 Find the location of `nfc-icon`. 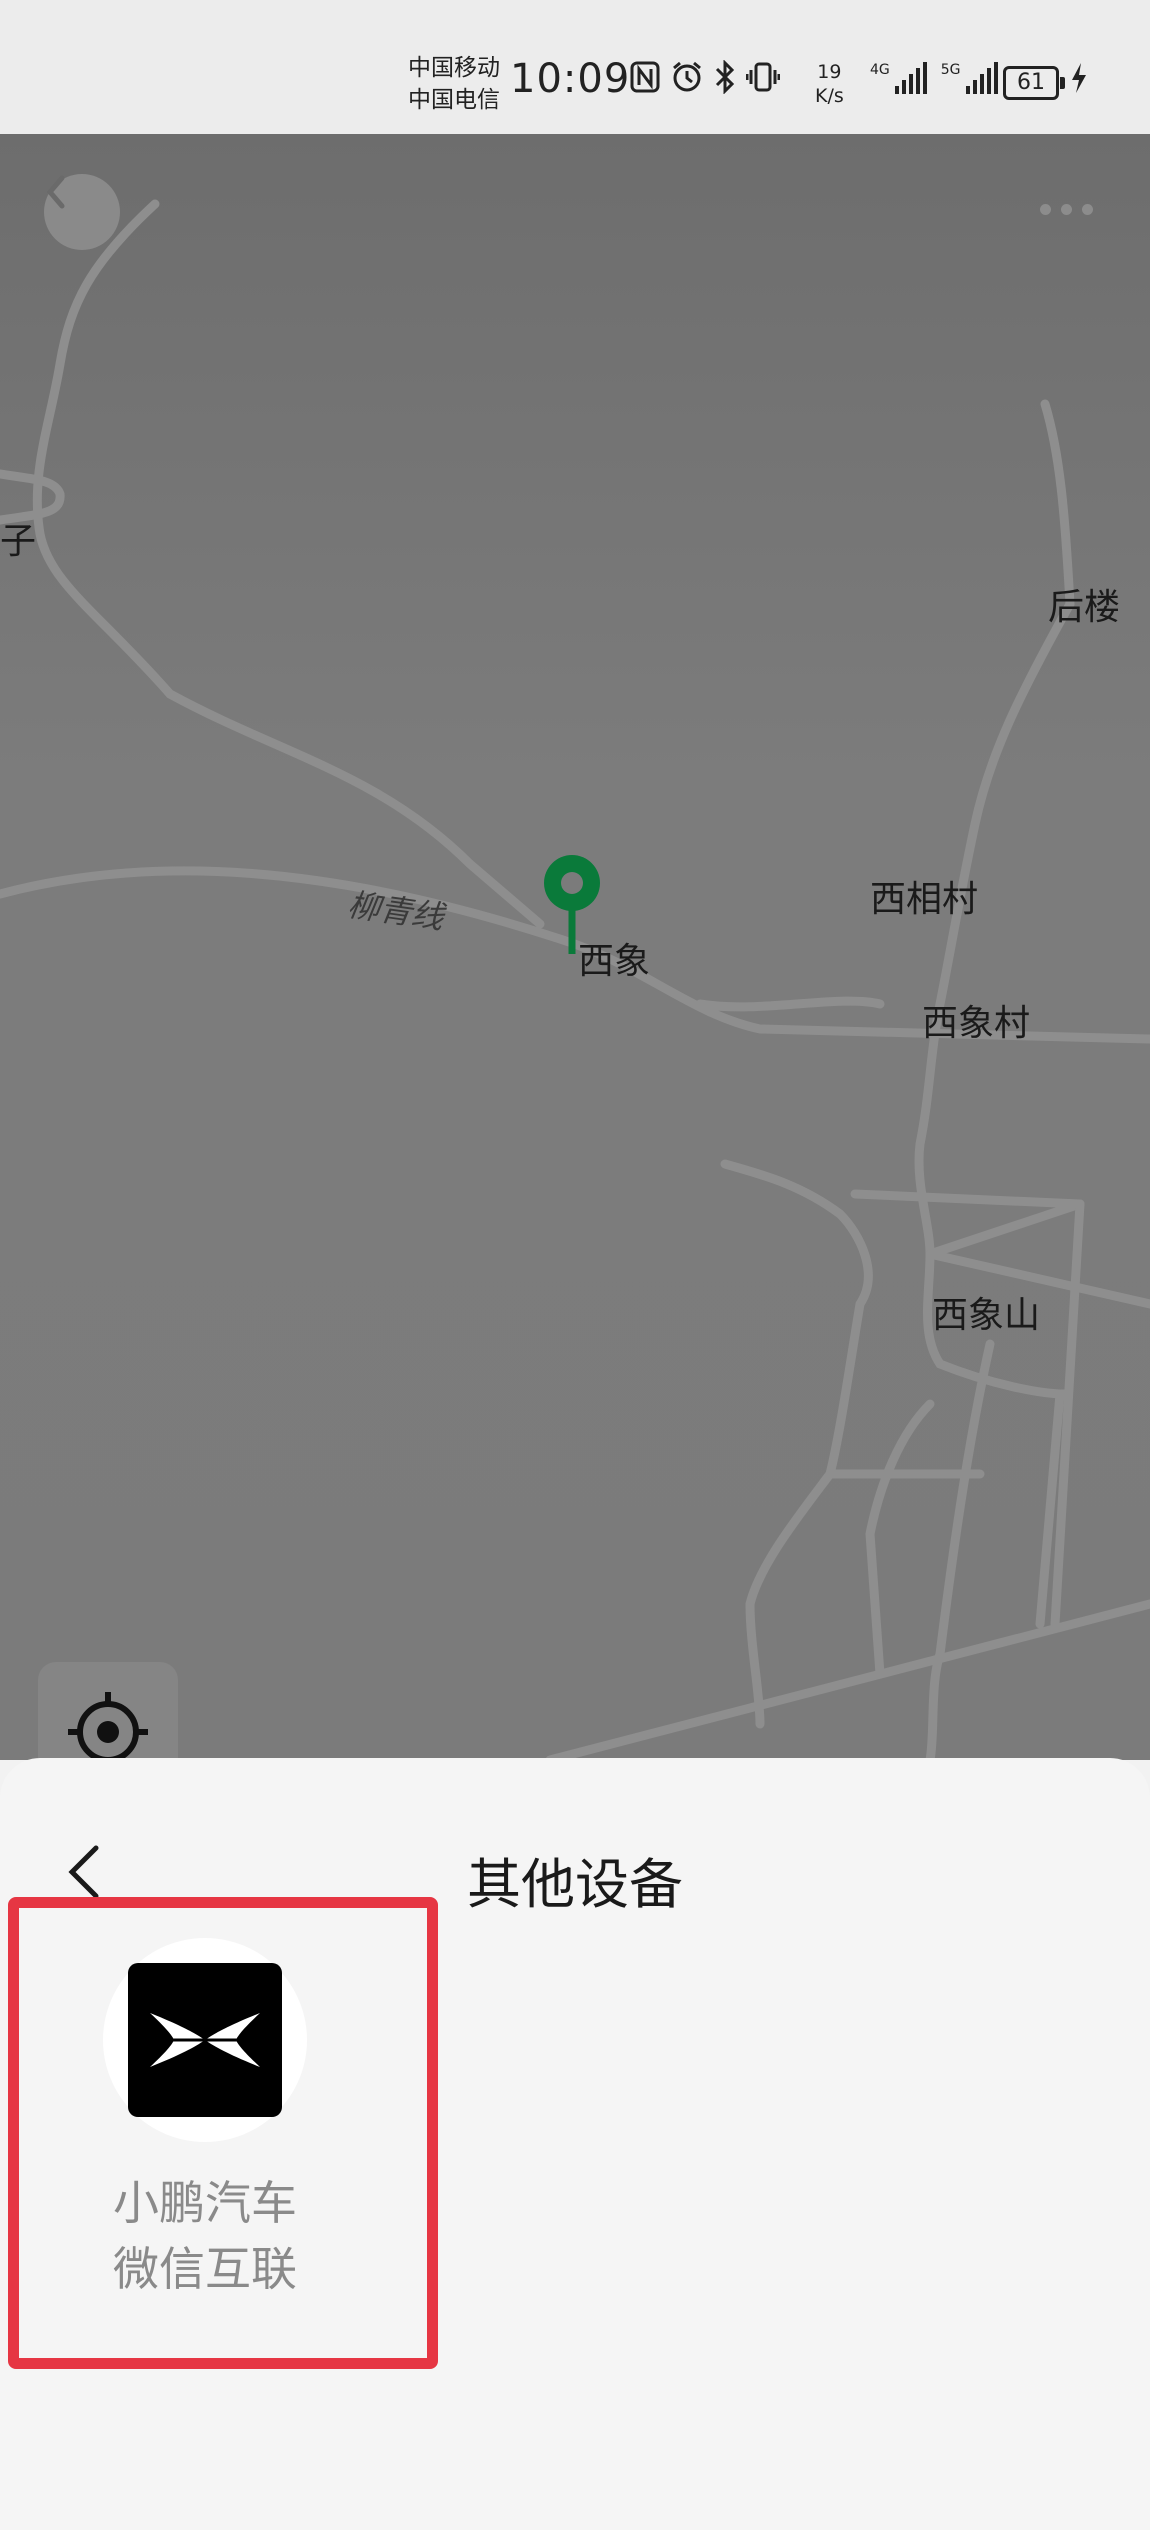

nfc-icon is located at coordinates (645, 81).